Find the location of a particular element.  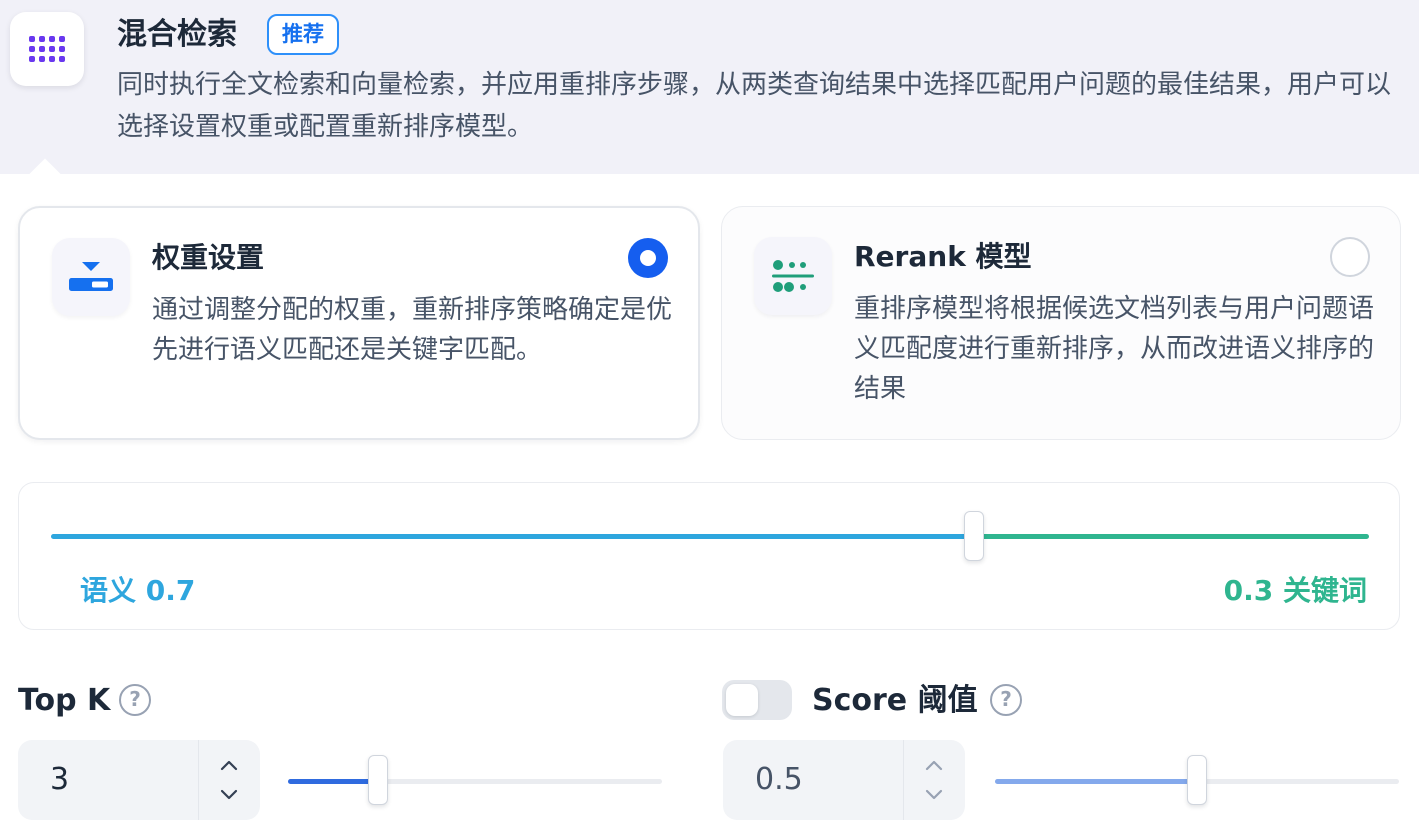

top-k-value: 3 is located at coordinates (59, 780).